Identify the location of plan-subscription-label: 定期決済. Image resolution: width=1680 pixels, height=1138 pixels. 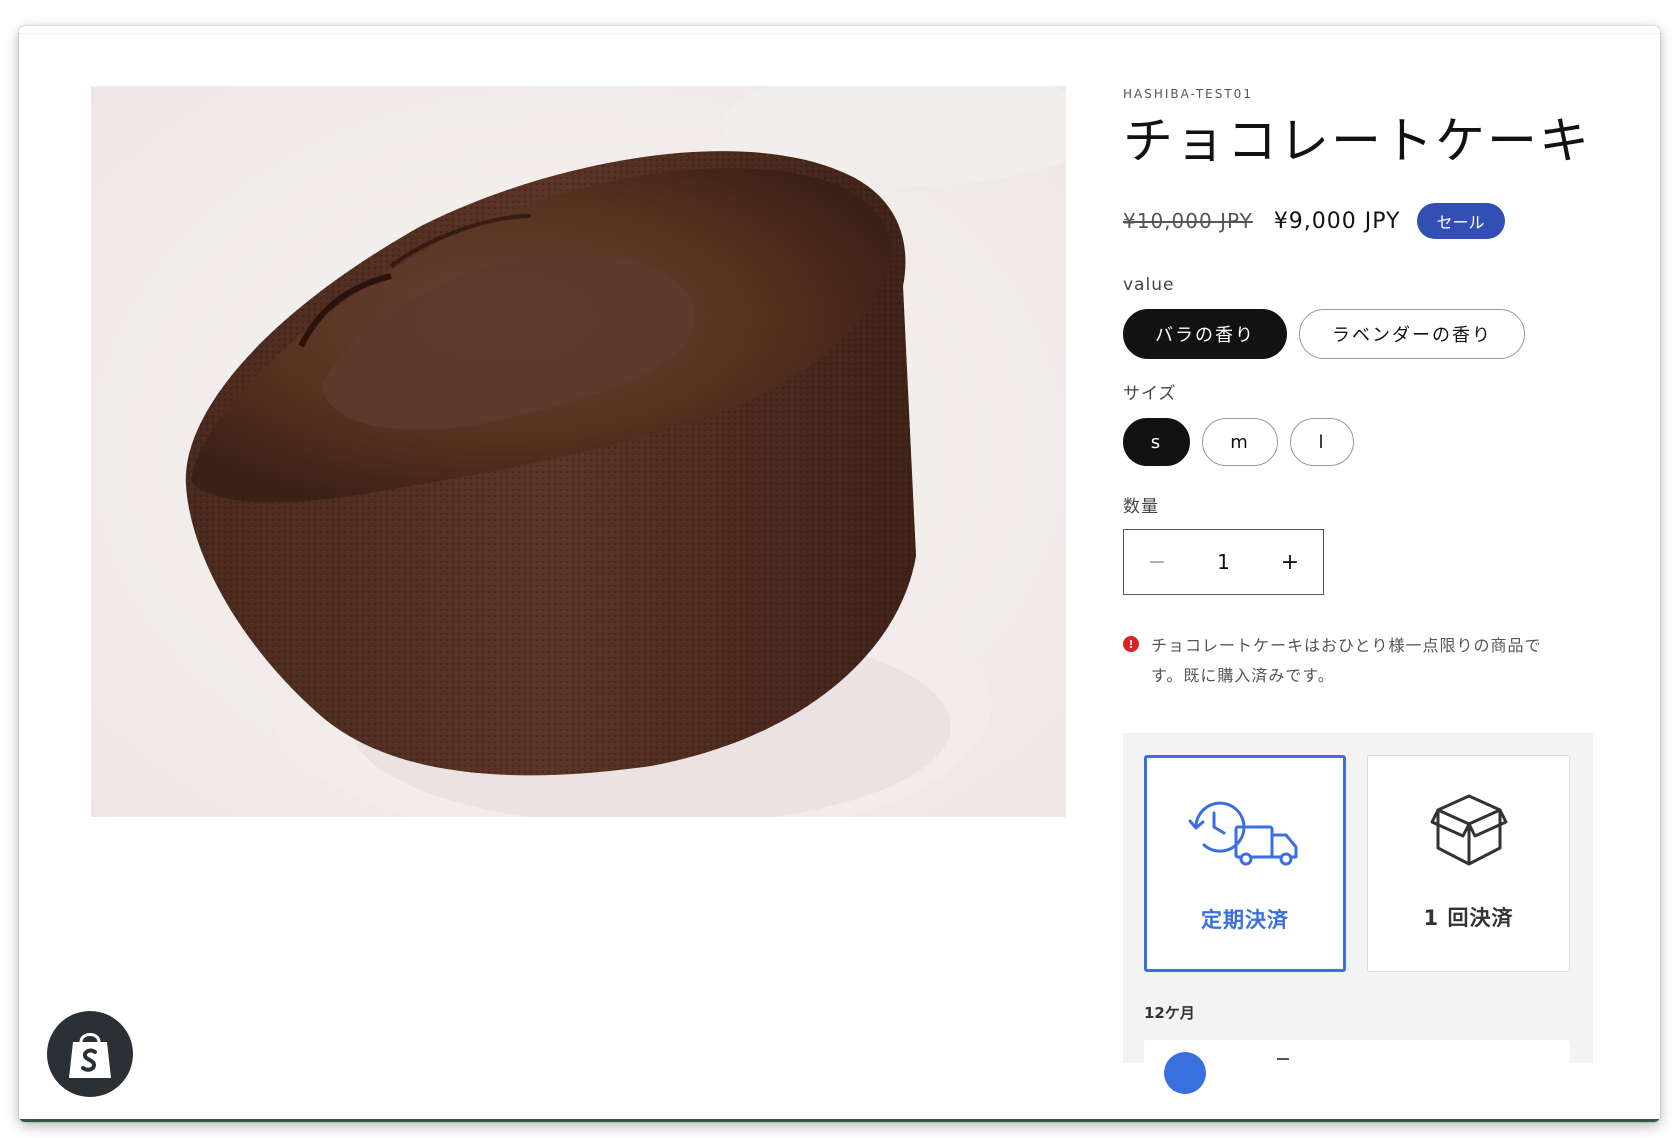
(1245, 920).